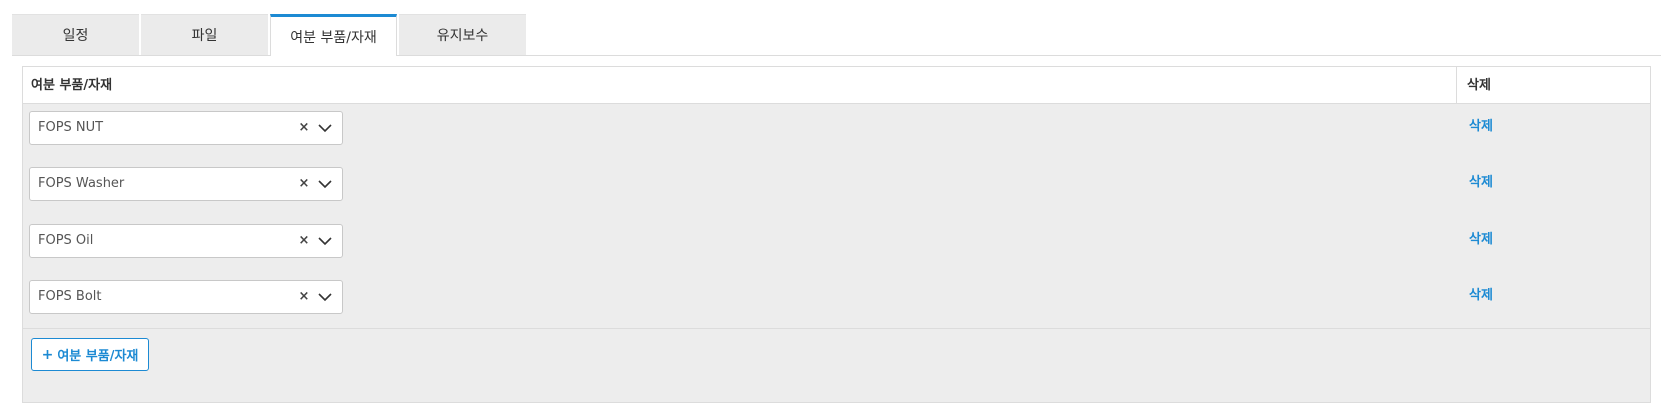 The width and height of the screenshot is (1661, 414). Describe the element at coordinates (333, 37) in the screenshot. I see `tab-label: 여분 부품/자재` at that location.